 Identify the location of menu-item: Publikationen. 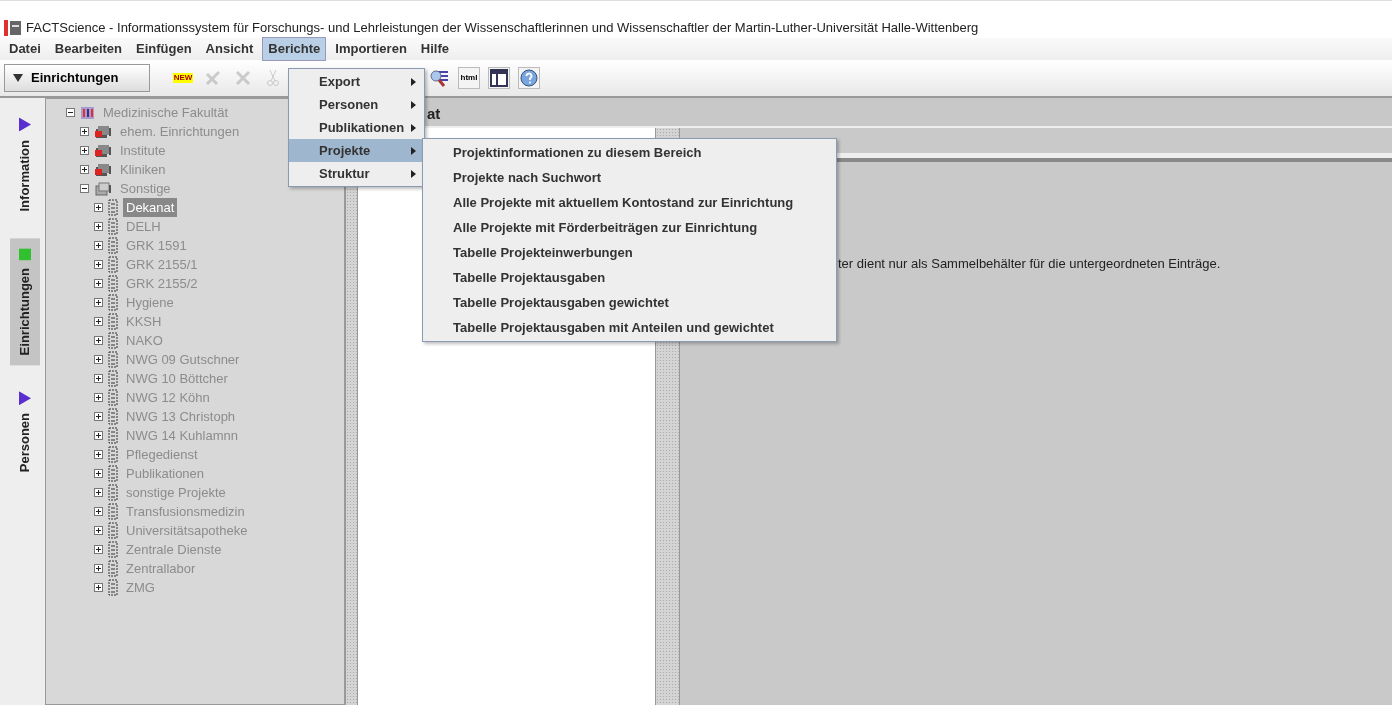
(356, 127).